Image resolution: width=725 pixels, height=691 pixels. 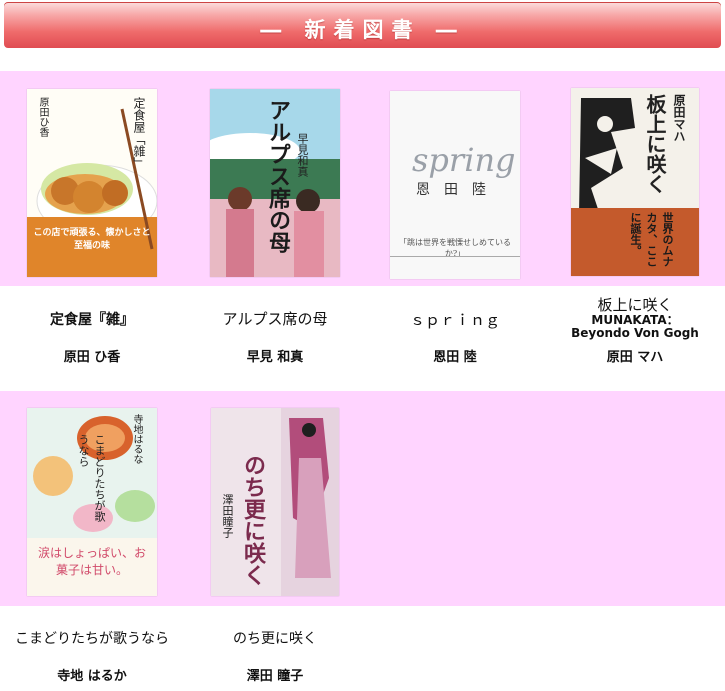 I want to click on cover-vertical-author: 寺地はるな, so click(x=136, y=439).